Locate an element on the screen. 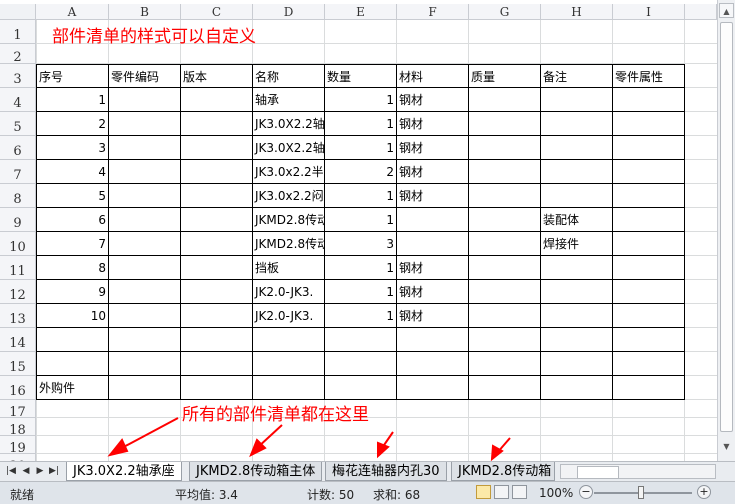 The height and width of the screenshot is (504, 735). row-header-11: 11 is located at coordinates (18, 268).